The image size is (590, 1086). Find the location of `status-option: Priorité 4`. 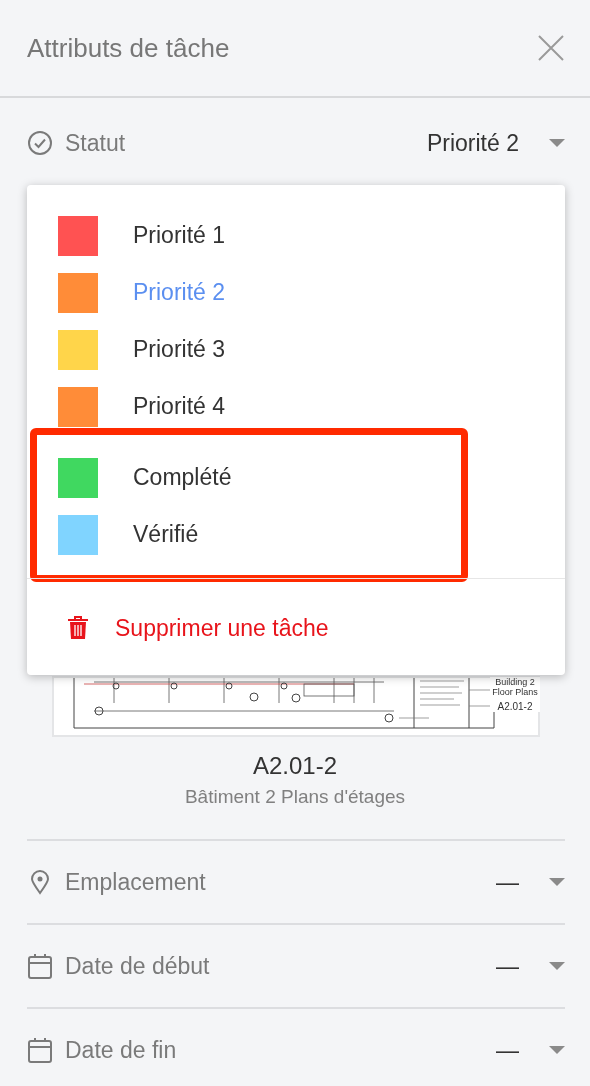

status-option: Priorité 4 is located at coordinates (296, 406).